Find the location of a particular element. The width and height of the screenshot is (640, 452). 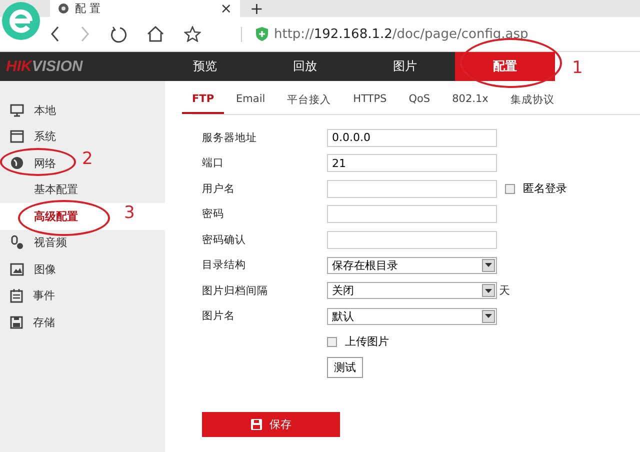

test-button: 测试 is located at coordinates (345, 367).